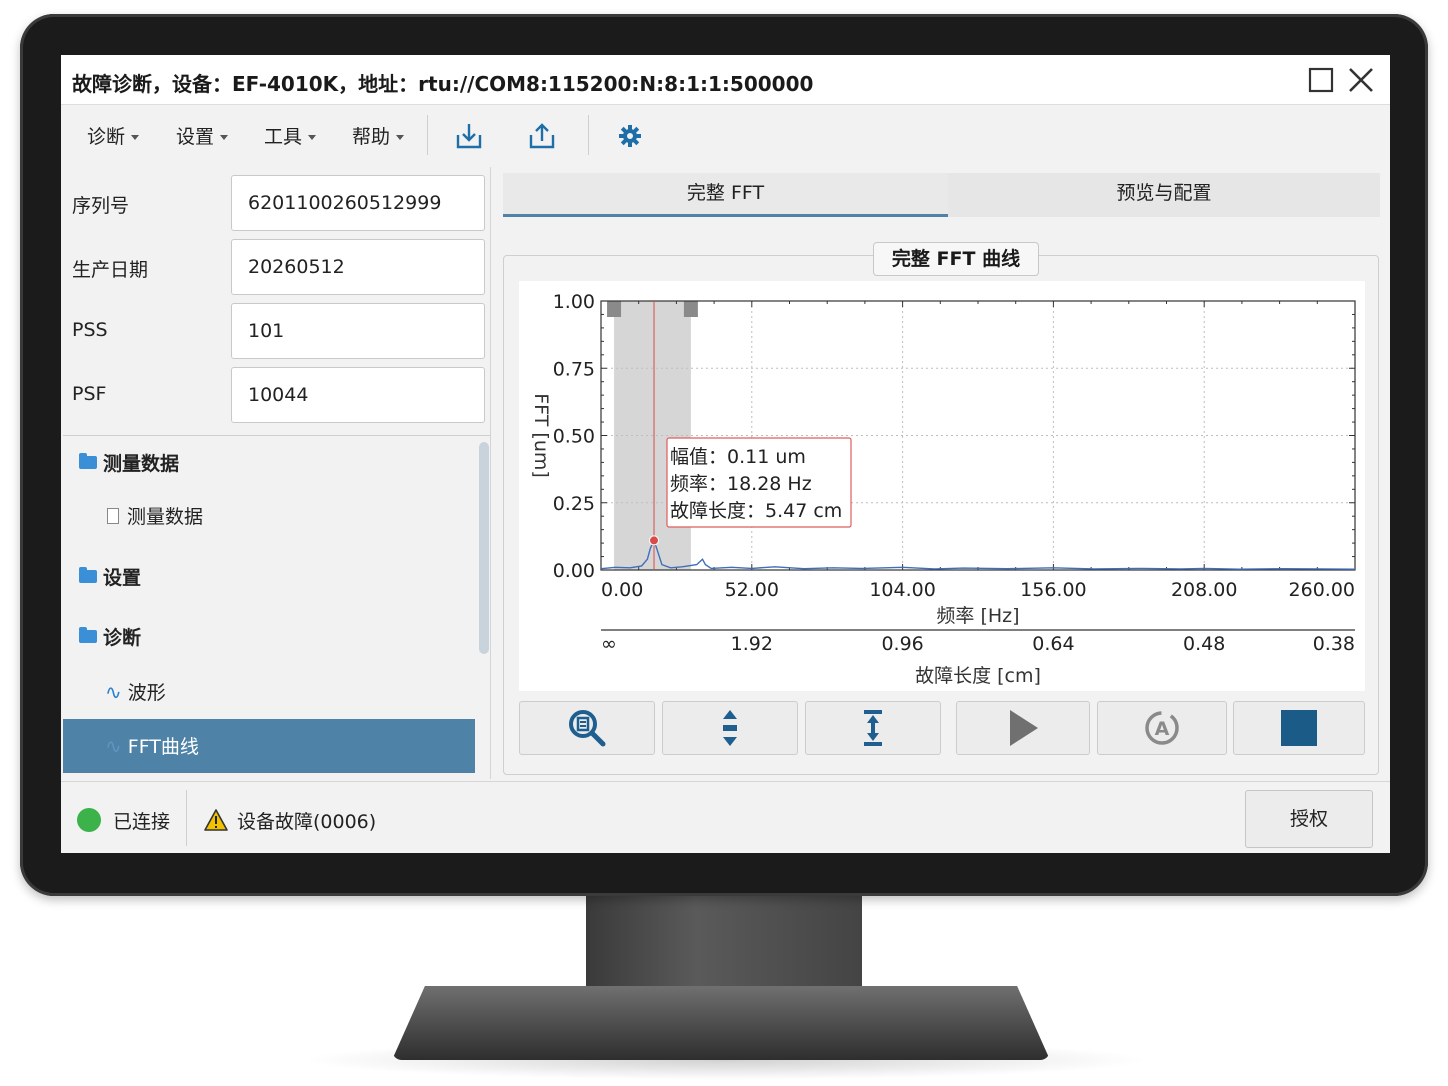 This screenshot has width=1448, height=1086. I want to click on maximize-button, so click(1321, 80).